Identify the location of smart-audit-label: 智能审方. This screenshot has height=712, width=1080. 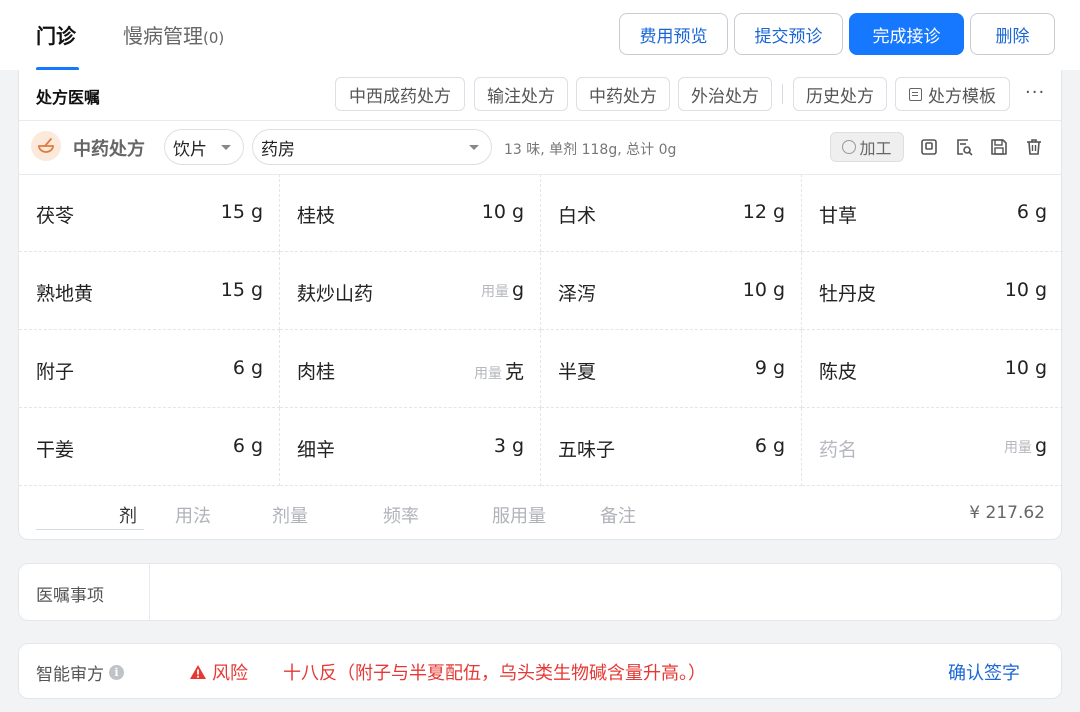
(70, 675).